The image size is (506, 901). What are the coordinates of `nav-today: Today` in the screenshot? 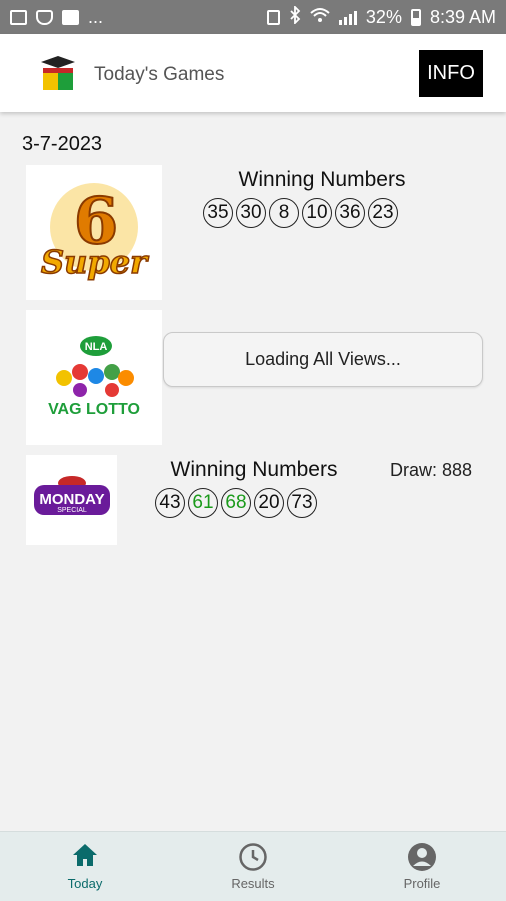 It's located at (85, 866).